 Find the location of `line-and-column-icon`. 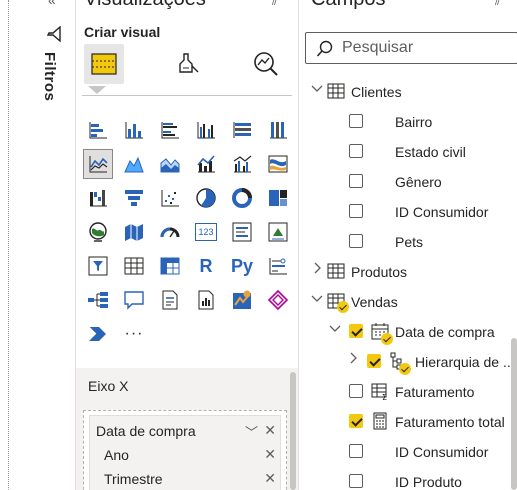

line-and-column-icon is located at coordinates (206, 164).